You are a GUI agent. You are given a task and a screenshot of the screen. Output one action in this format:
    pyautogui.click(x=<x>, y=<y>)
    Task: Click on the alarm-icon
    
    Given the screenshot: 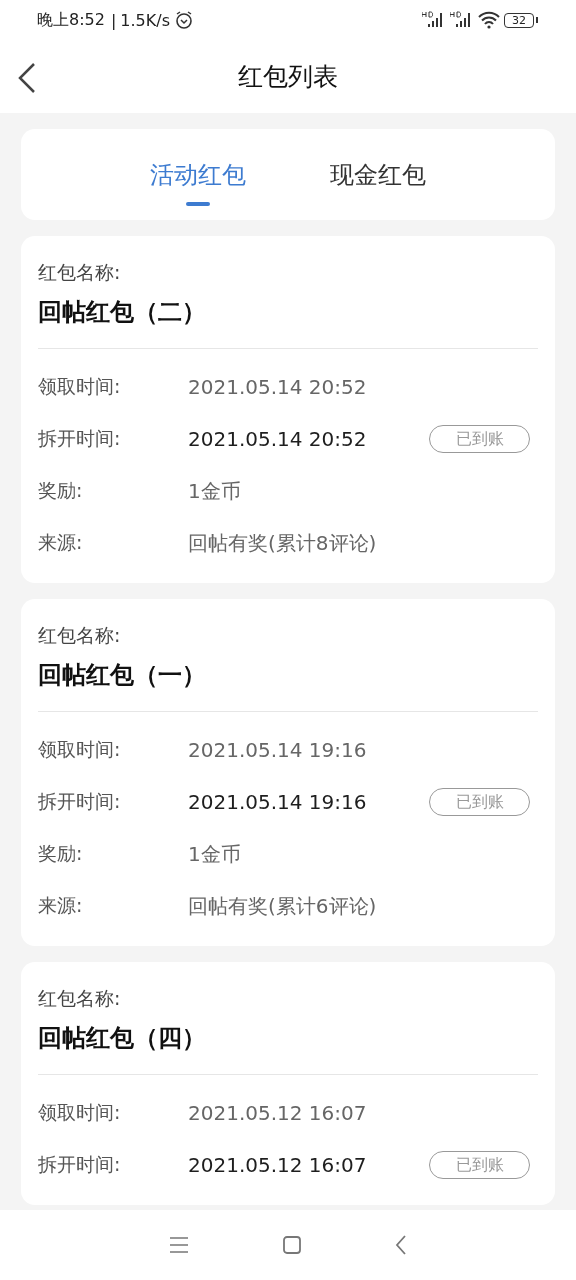 What is the action you would take?
    pyautogui.click(x=184, y=20)
    